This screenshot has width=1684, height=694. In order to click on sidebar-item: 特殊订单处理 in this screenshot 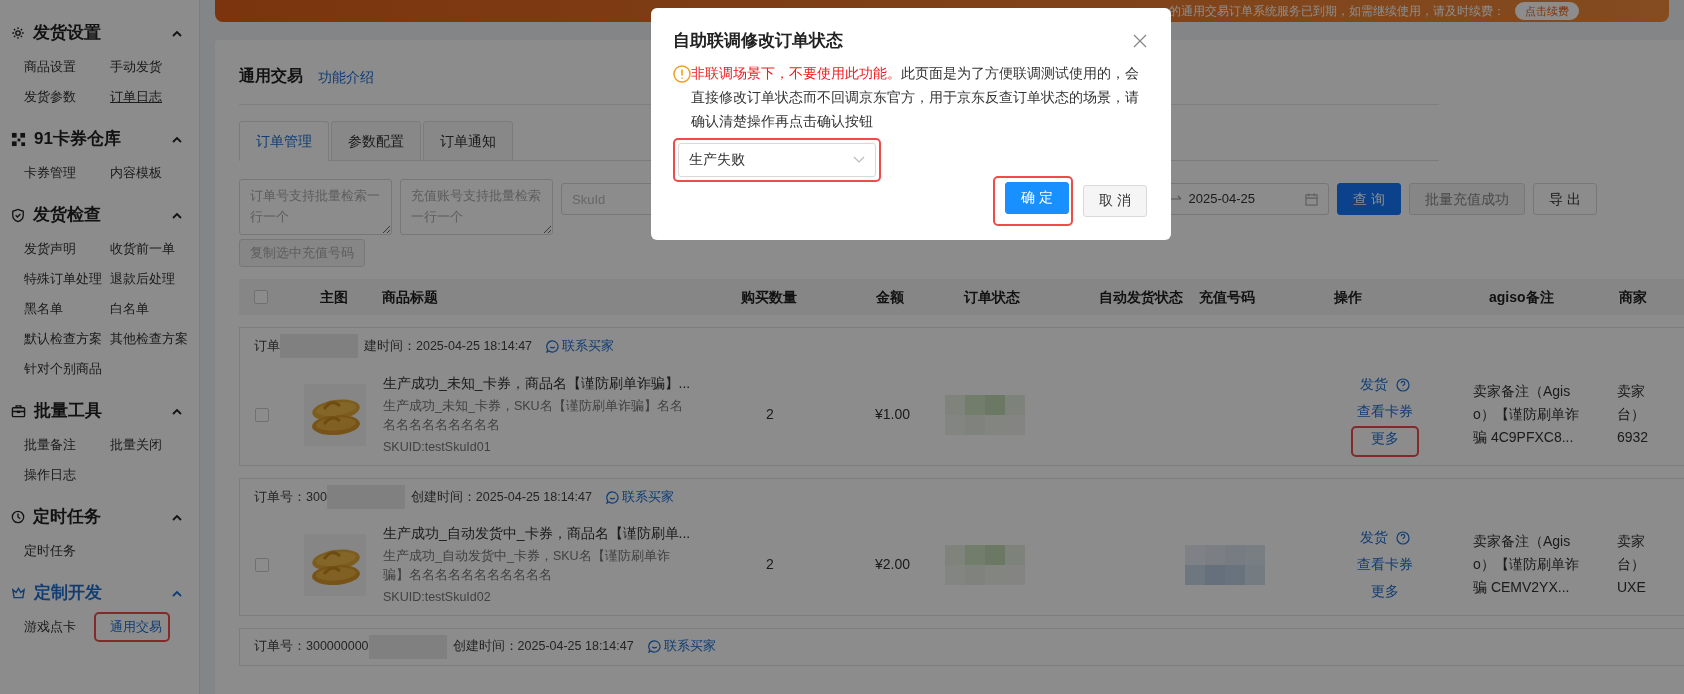, I will do `click(63, 279)`.